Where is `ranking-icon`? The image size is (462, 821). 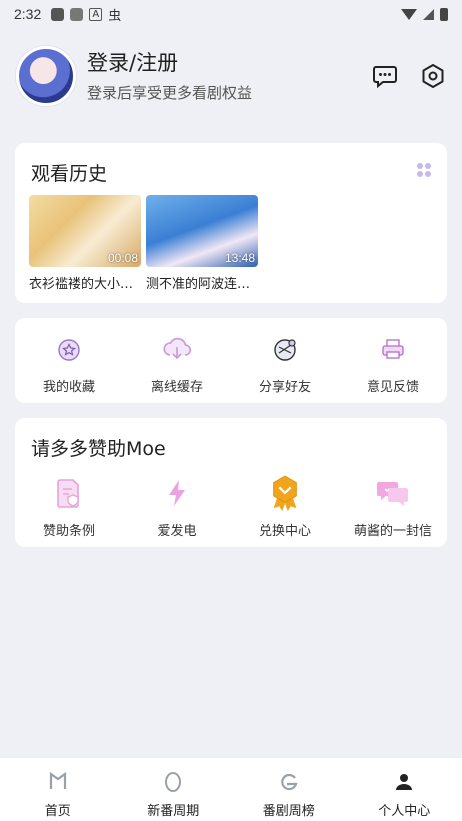
ranking-icon is located at coordinates (289, 781).